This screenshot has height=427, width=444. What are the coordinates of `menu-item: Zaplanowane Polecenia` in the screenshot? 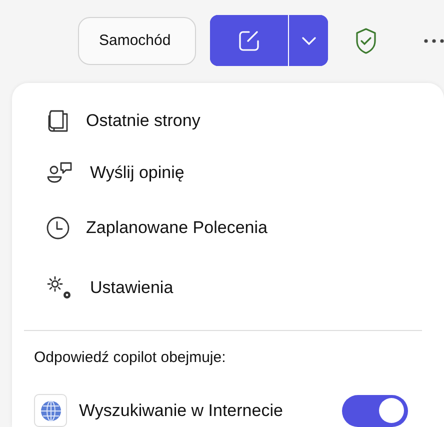 It's located at (227, 227).